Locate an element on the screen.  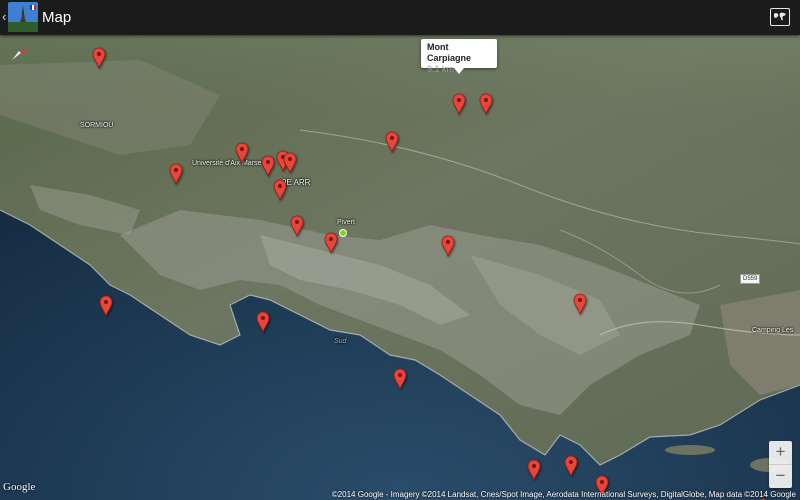
eiffel-tower-app-icon is located at coordinates (23, 17).